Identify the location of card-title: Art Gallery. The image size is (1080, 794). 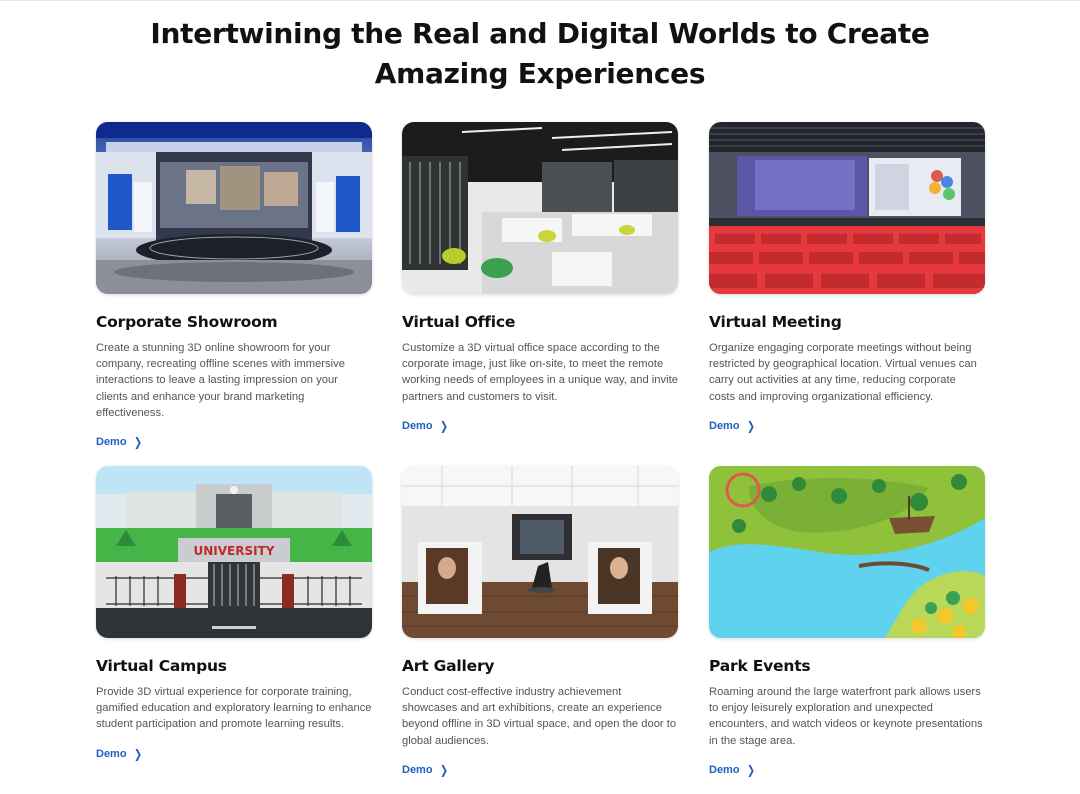
(448, 666).